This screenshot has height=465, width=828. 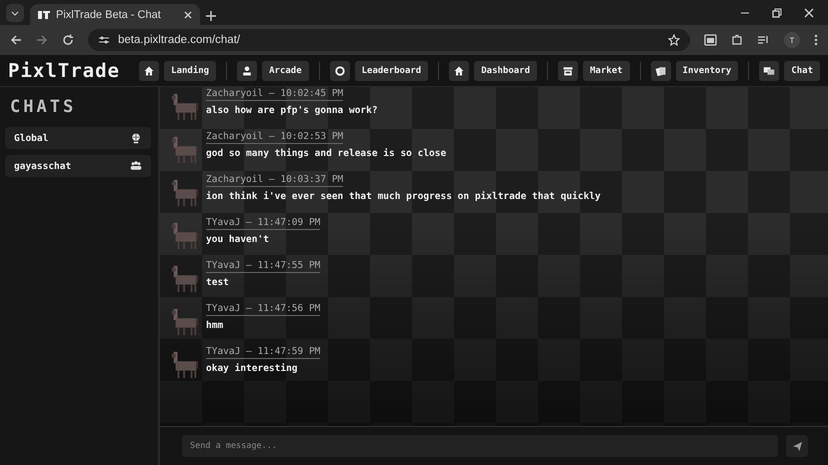 I want to click on message-header: TYavaJ — 11:47:55 PM, so click(x=263, y=266).